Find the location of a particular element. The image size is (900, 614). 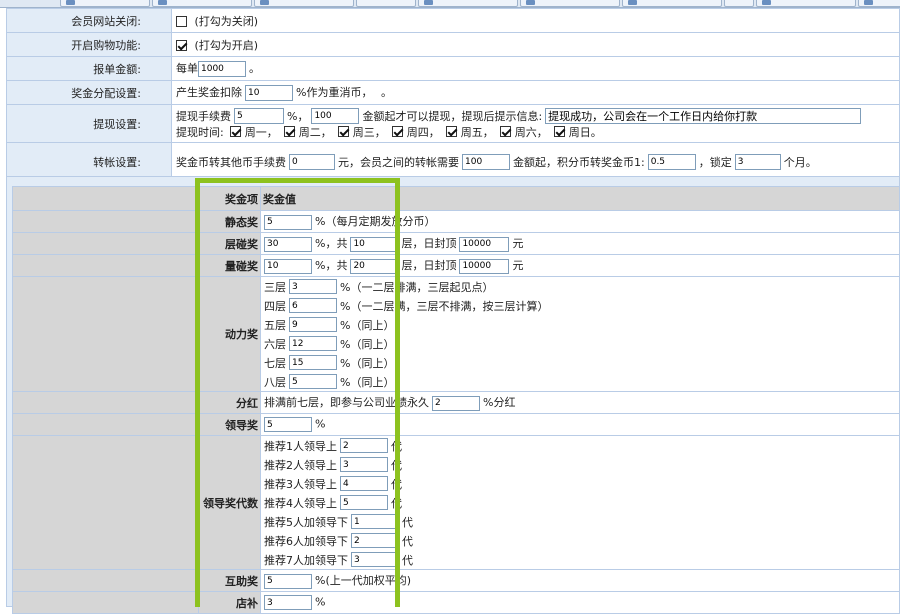

layer-cap-input is located at coordinates (484, 244).